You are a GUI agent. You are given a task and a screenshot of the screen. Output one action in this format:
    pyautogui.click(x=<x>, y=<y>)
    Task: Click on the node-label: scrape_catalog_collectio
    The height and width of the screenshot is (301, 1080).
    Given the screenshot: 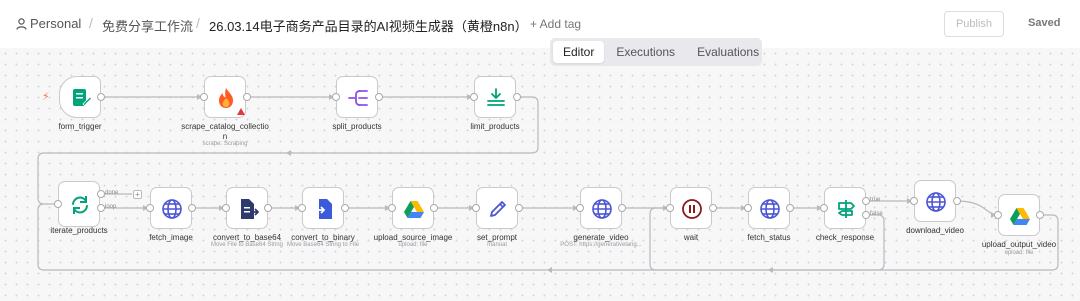 What is the action you would take?
    pyautogui.click(x=225, y=126)
    